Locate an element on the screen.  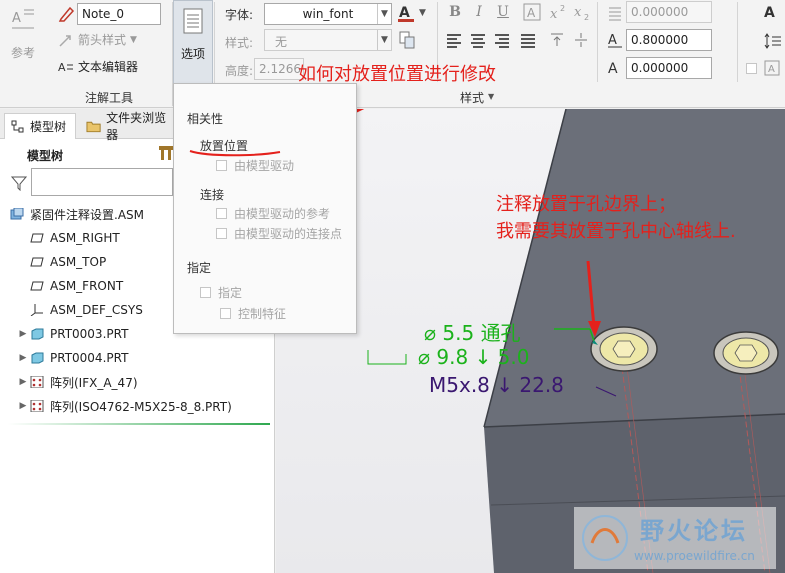
align-left-icon is located at coordinates (455, 41).